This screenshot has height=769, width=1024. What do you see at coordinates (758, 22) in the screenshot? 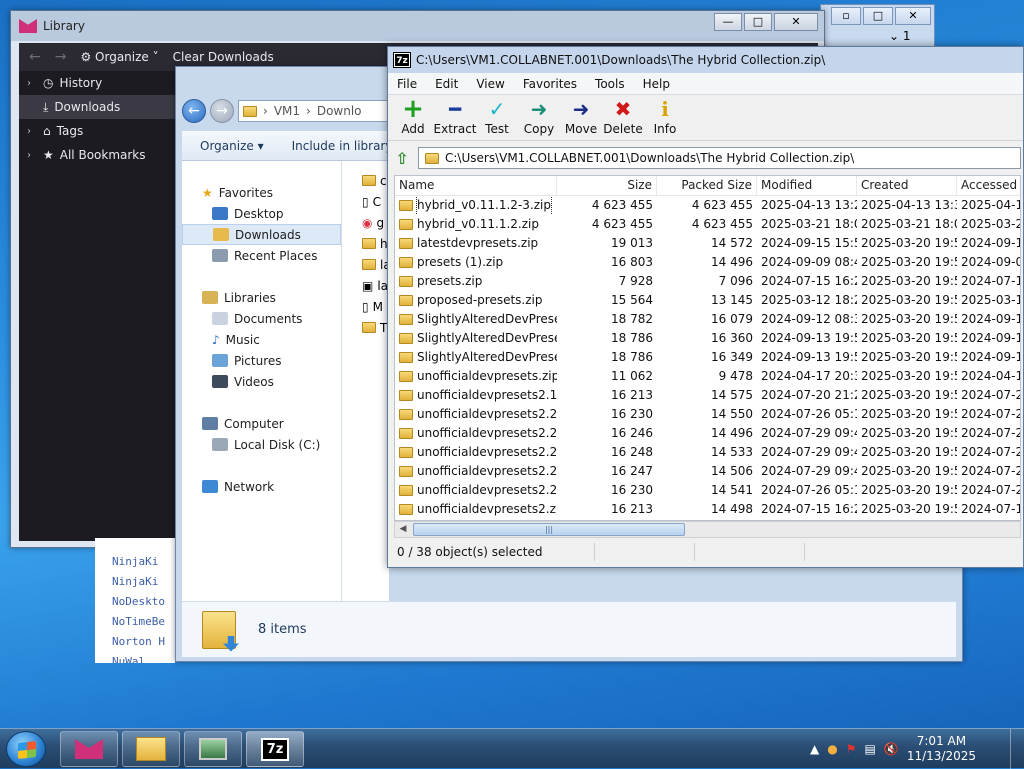
I see `library-maximize-button: □` at bounding box center [758, 22].